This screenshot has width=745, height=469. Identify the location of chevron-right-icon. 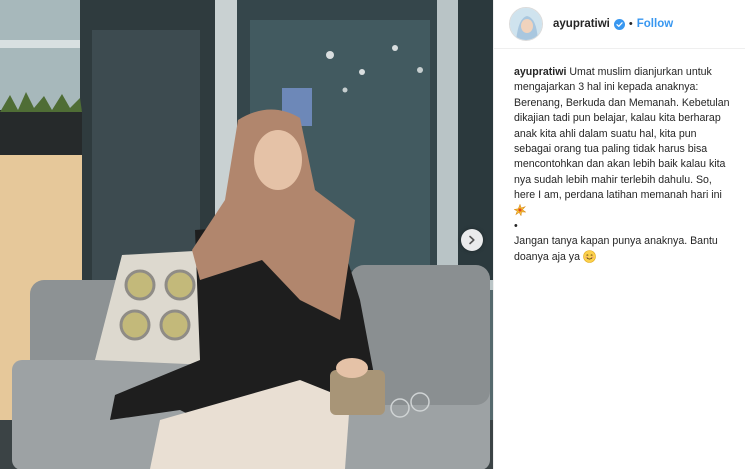
(472, 240).